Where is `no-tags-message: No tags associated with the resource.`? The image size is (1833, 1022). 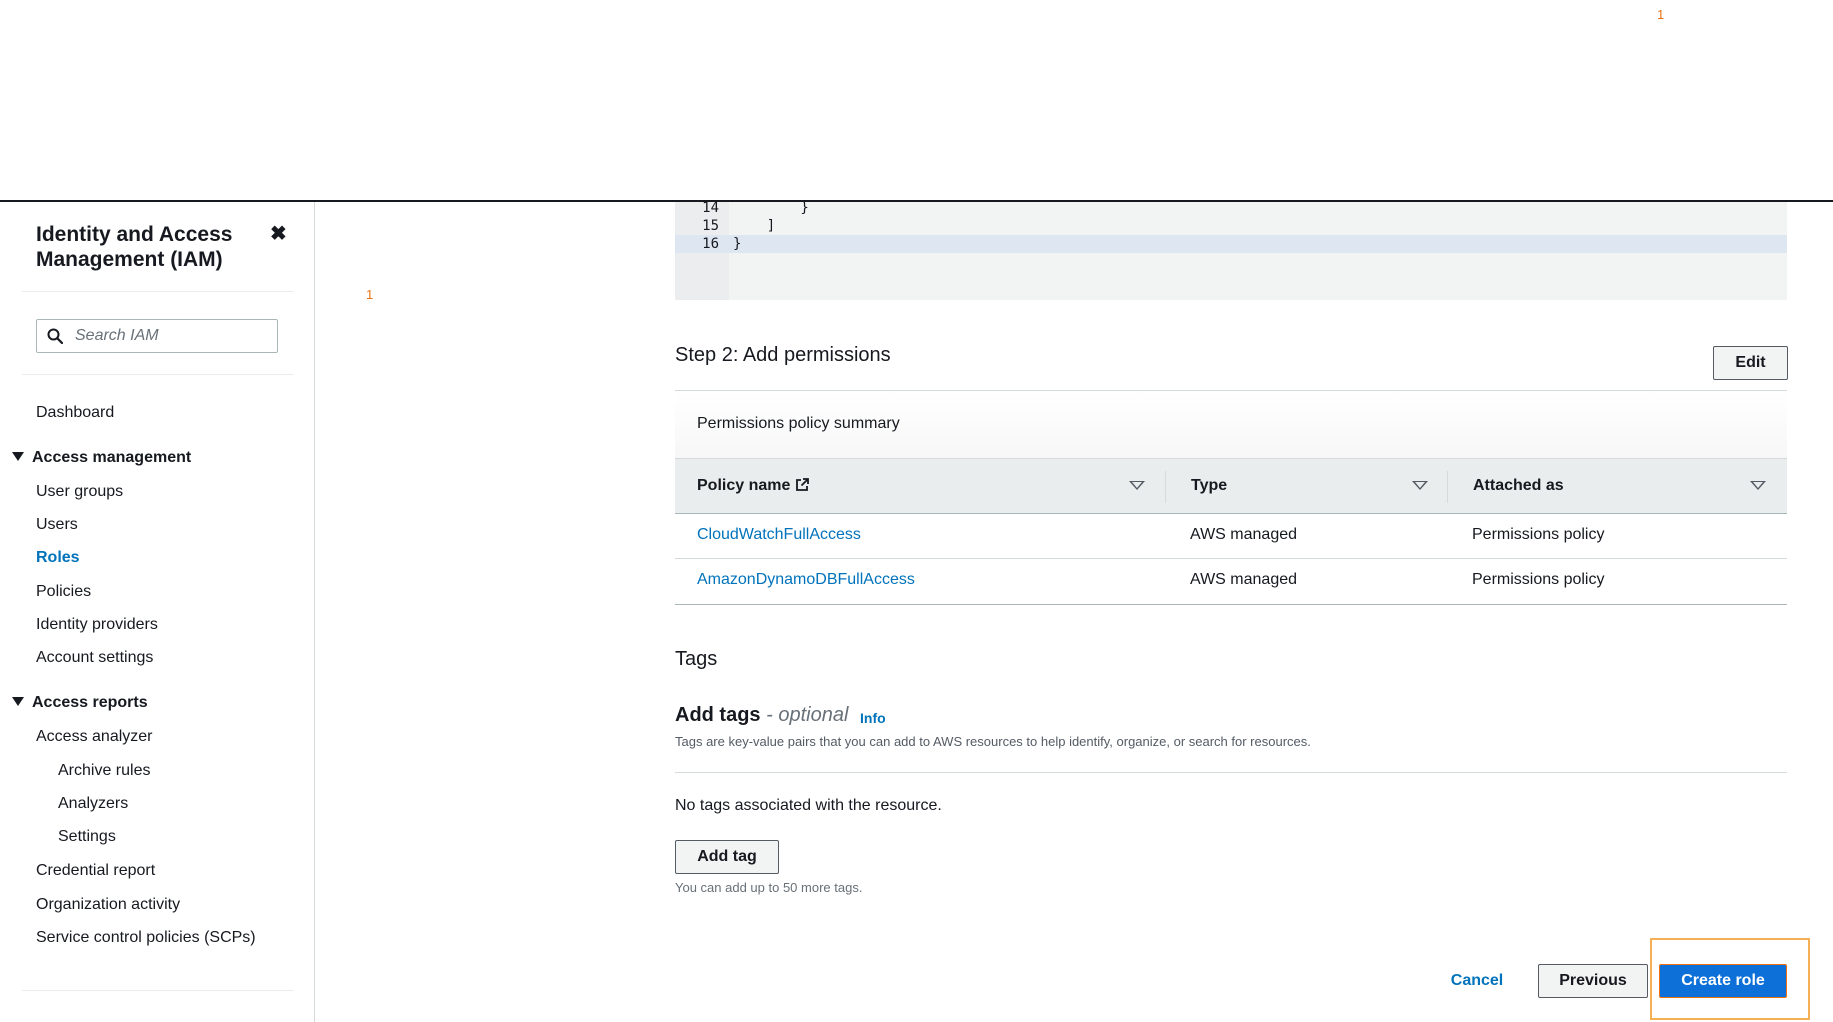
no-tags-message: No tags associated with the resource. is located at coordinates (808, 805).